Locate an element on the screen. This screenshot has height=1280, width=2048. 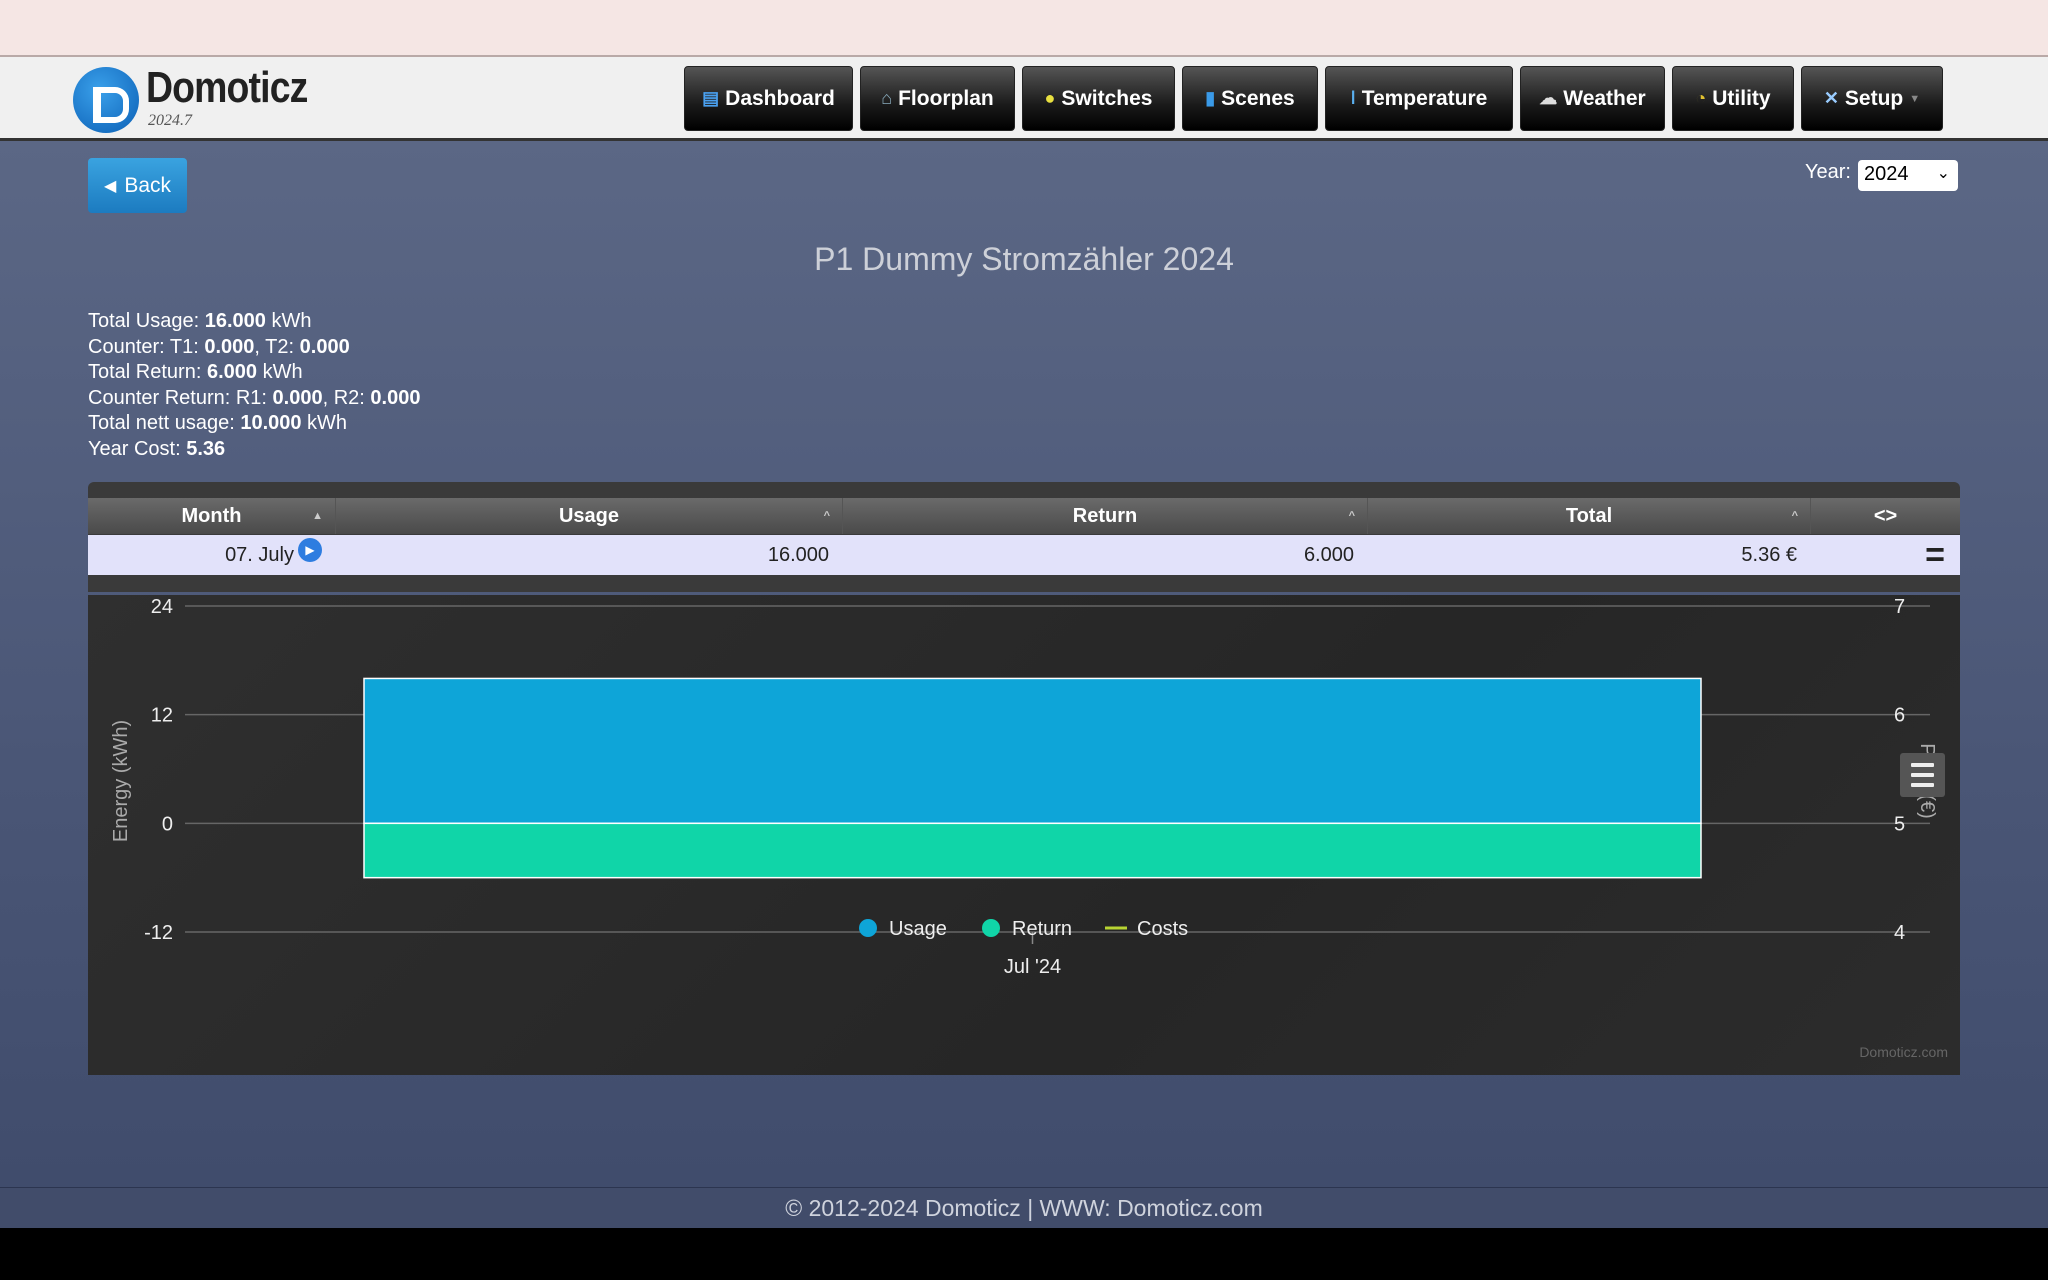
back-label: Back is located at coordinates (147, 185).